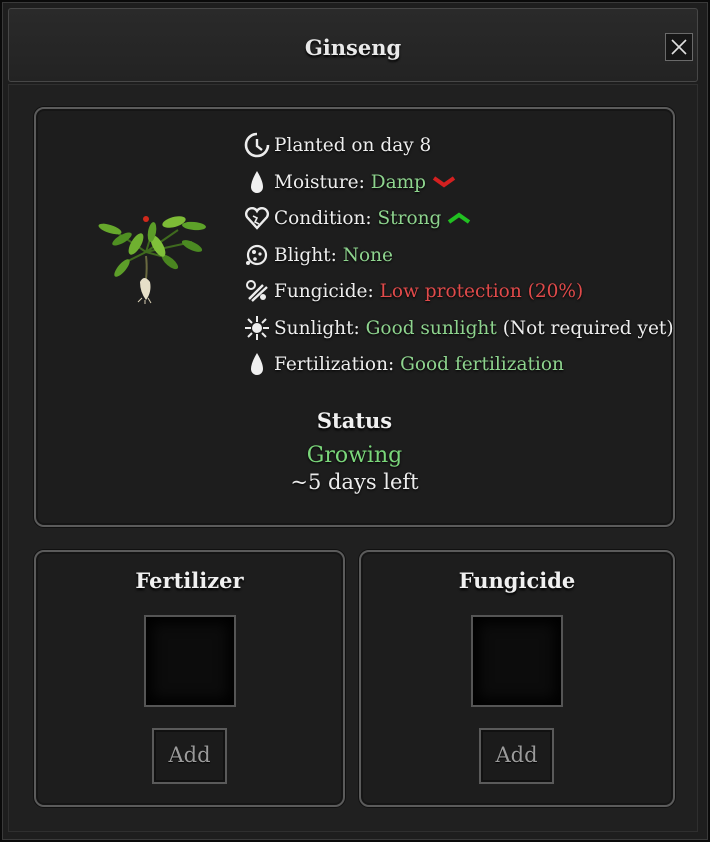  Describe the element at coordinates (334, 364) in the screenshot. I see `fertilization-label: Fertilization:` at that location.